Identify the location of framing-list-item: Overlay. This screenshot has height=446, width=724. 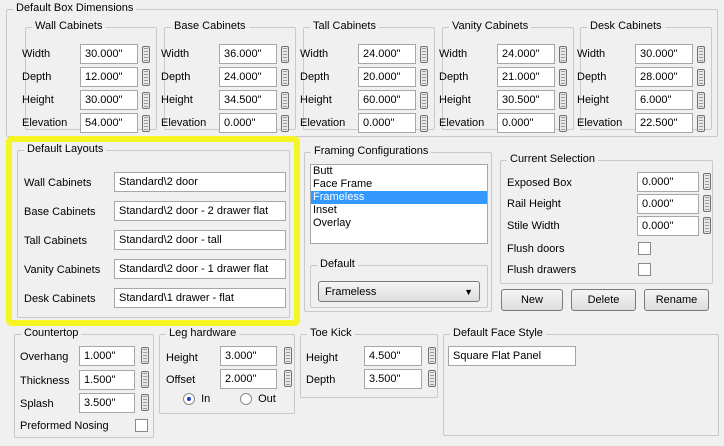
(399, 223).